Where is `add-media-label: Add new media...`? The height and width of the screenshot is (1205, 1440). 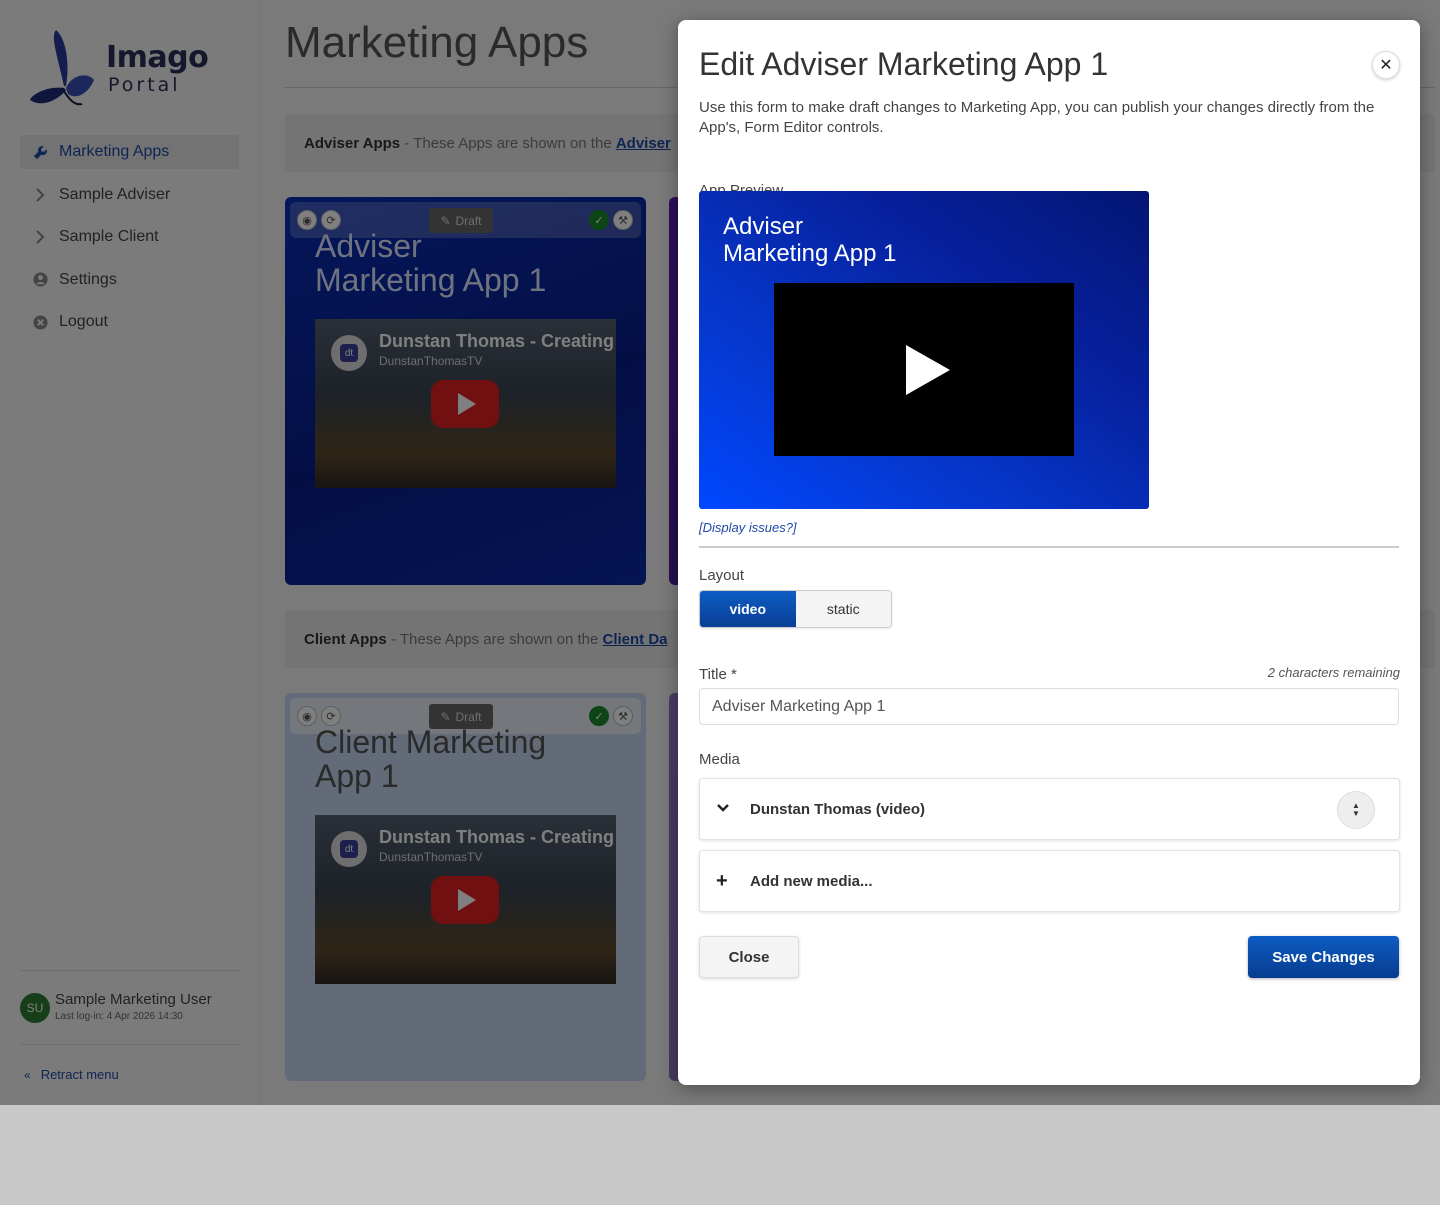
add-media-label: Add new media... is located at coordinates (811, 881).